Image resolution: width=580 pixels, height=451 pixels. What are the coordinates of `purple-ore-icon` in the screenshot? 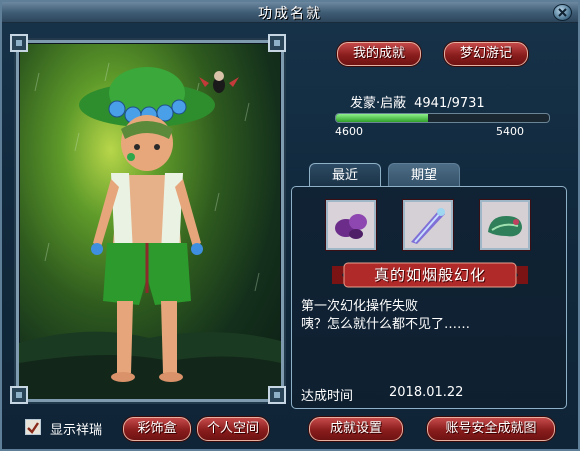 It's located at (351, 225).